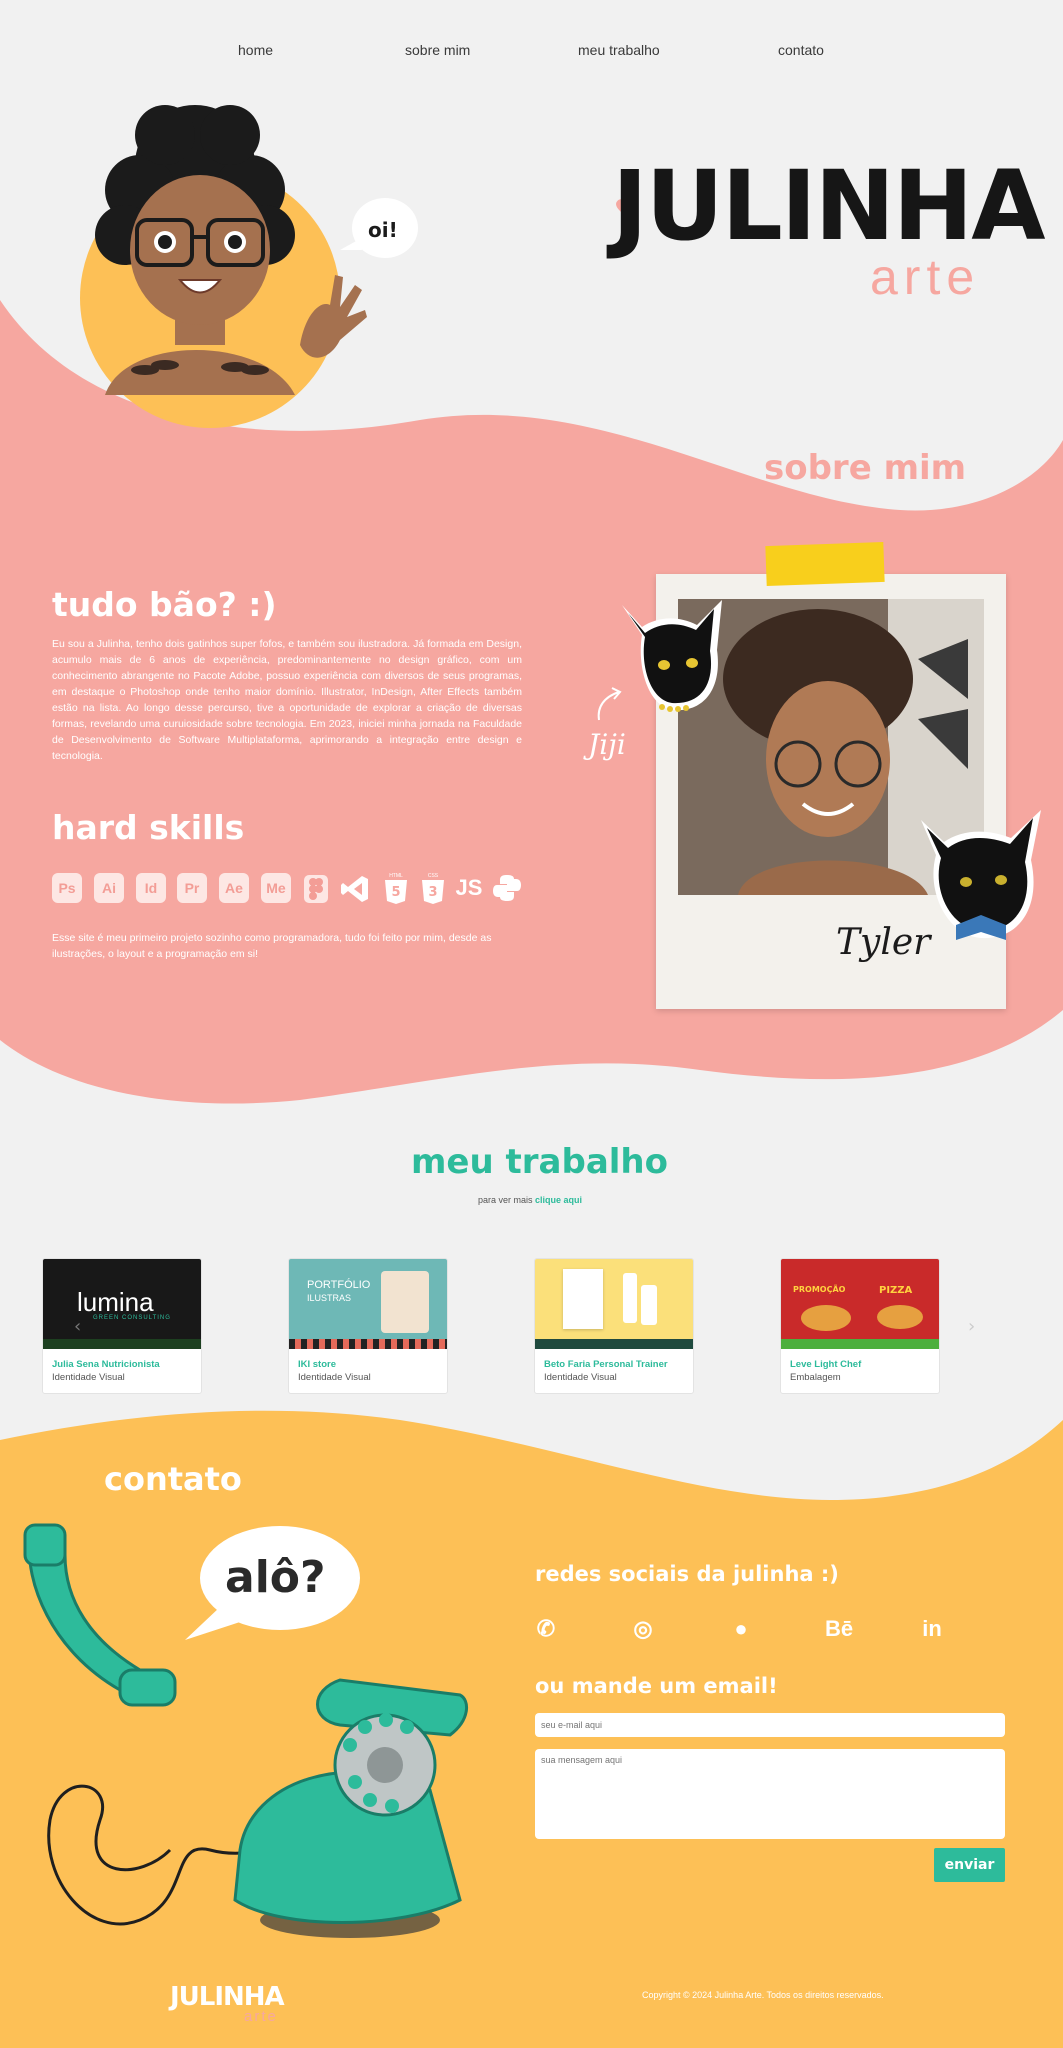  I want to click on figma-icon, so click(316, 889).